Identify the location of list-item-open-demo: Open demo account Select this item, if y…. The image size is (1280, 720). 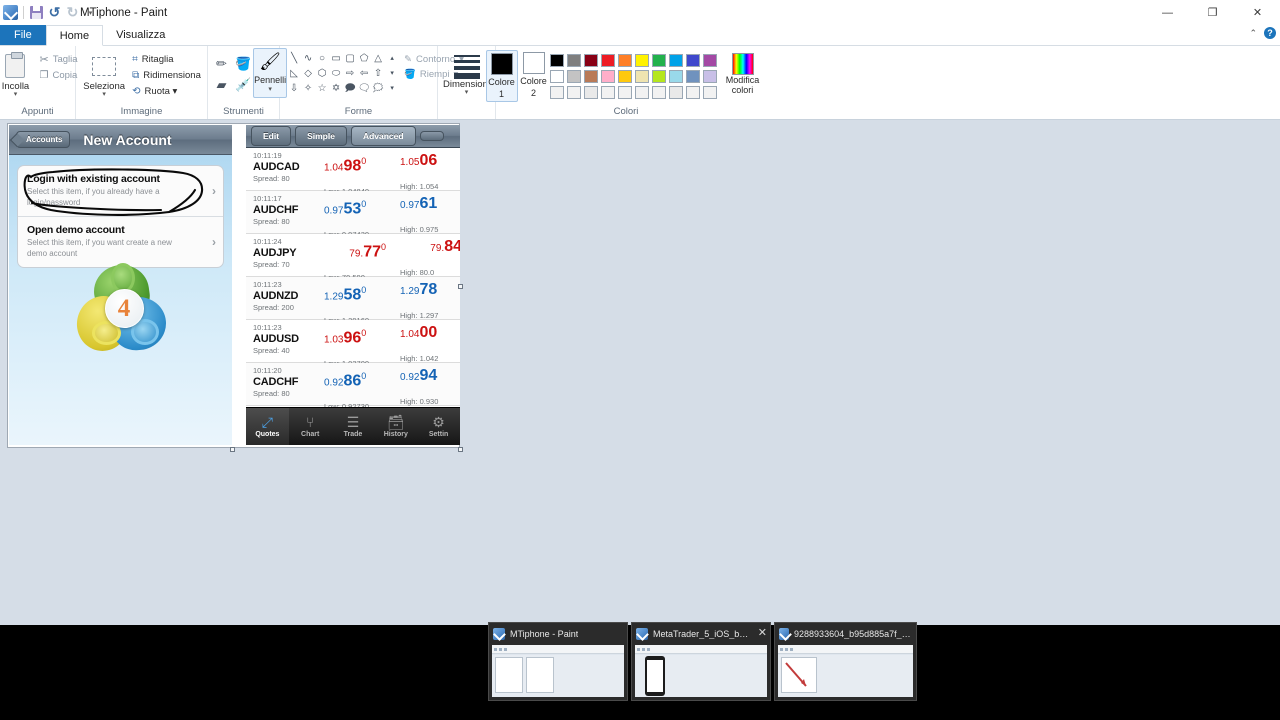
(120, 241).